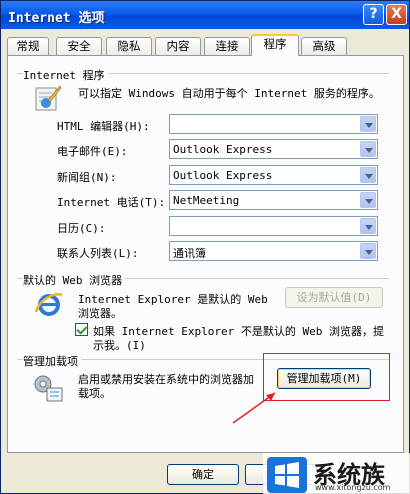 This screenshot has height=494, width=410. I want to click on prompt-default-label-2: 示我。(I), so click(119, 345).